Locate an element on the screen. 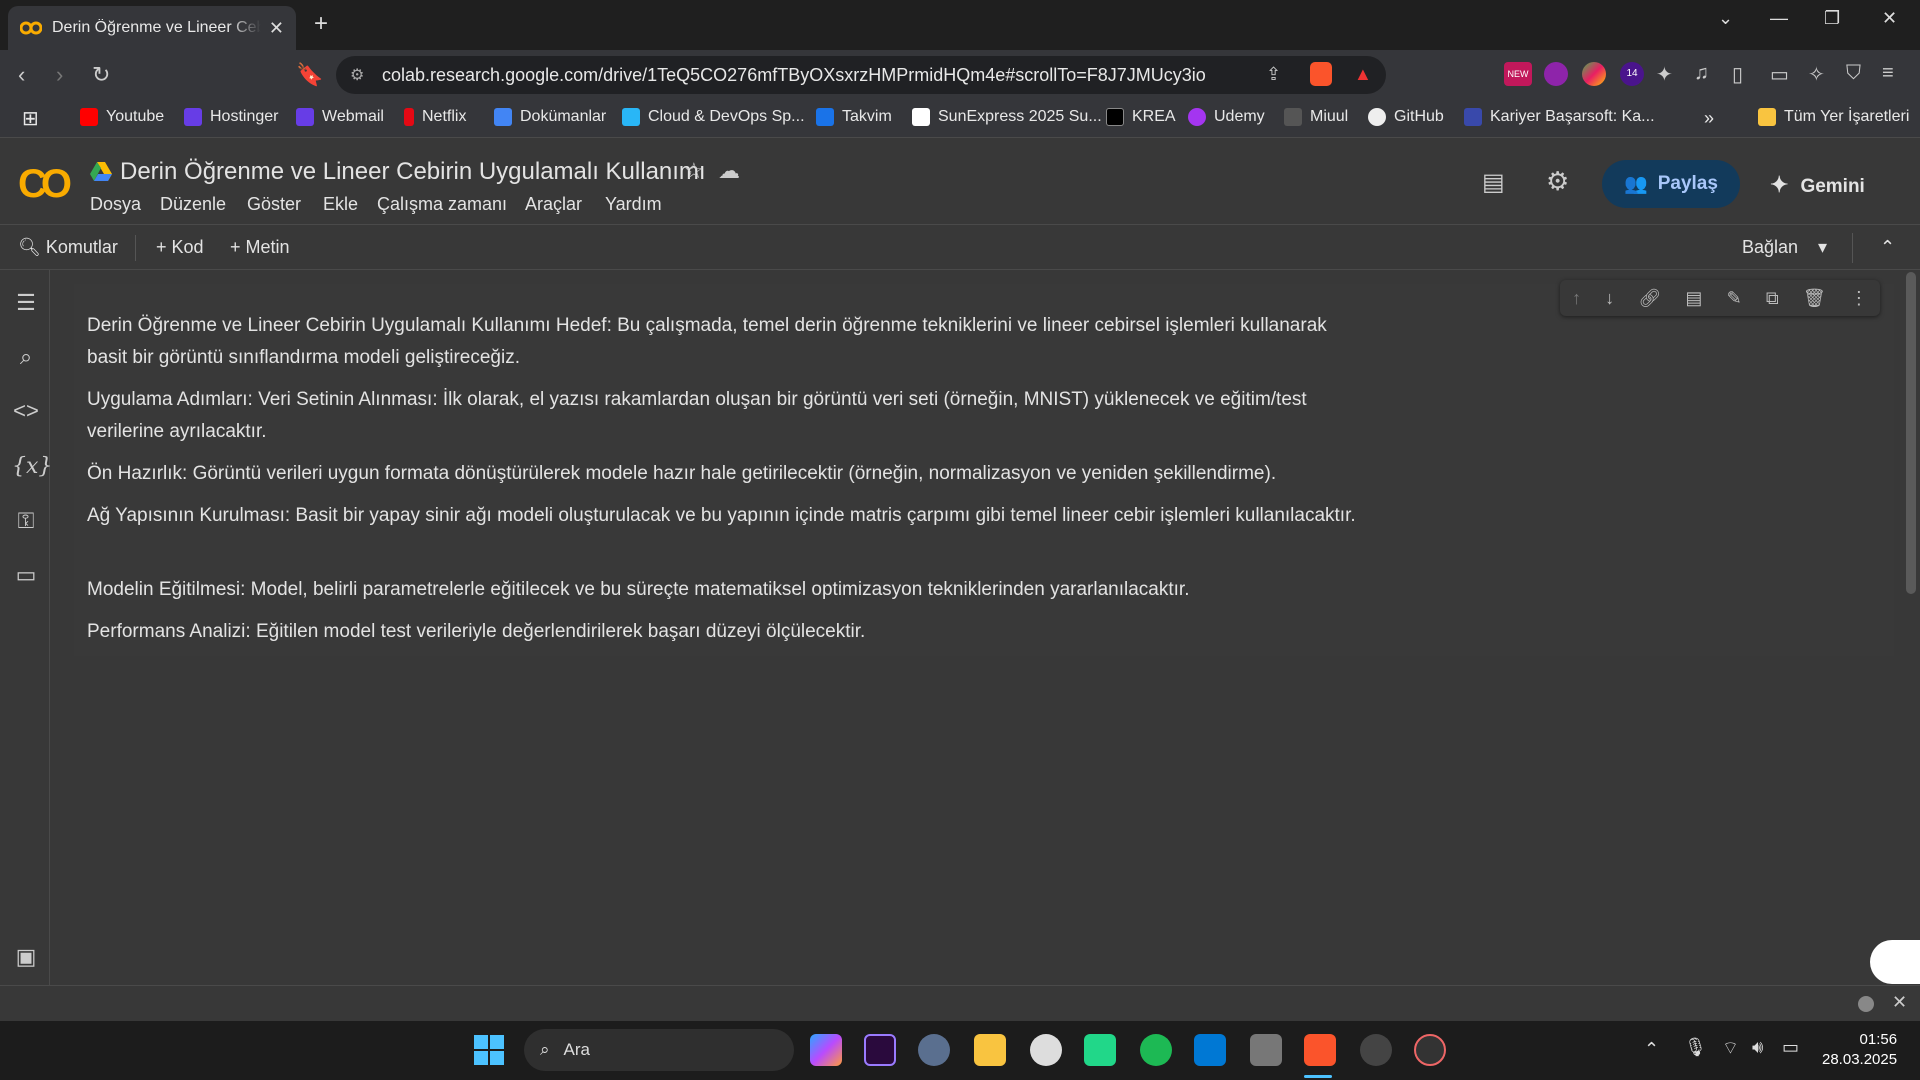  media-player-icon is located at coordinates (1430, 1050).